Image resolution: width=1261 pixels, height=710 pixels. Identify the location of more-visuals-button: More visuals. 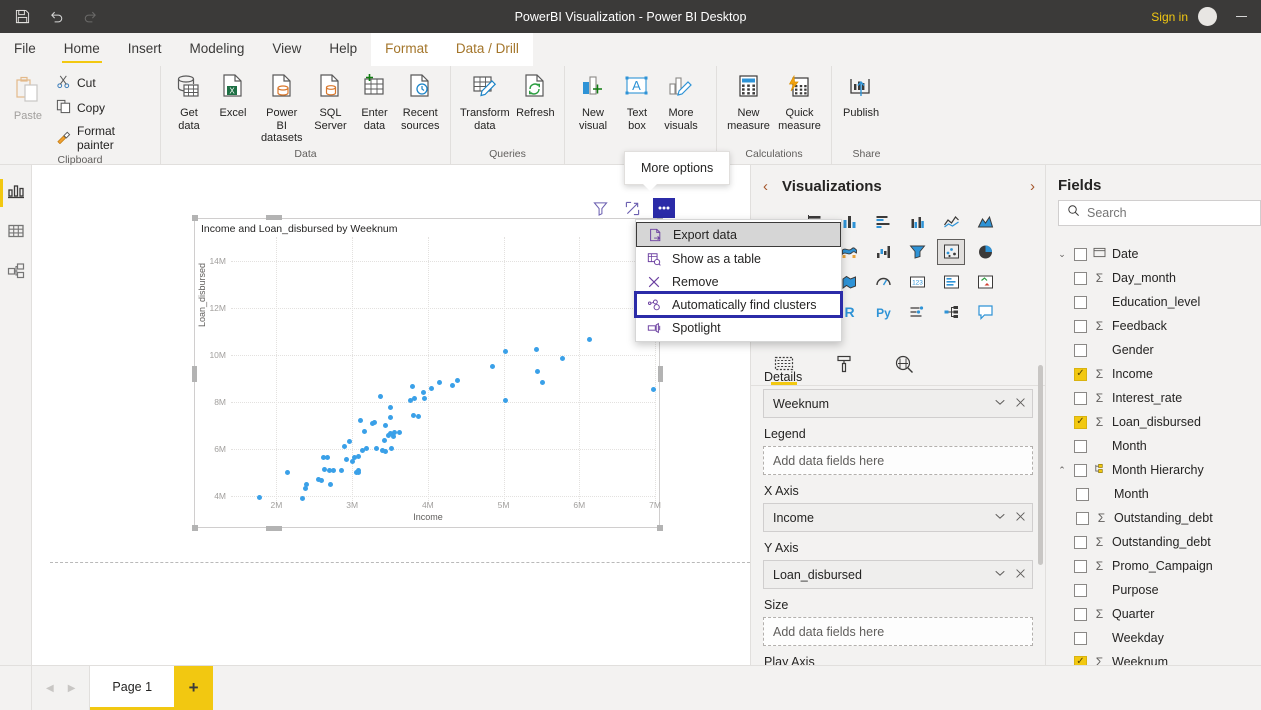
(681, 101).